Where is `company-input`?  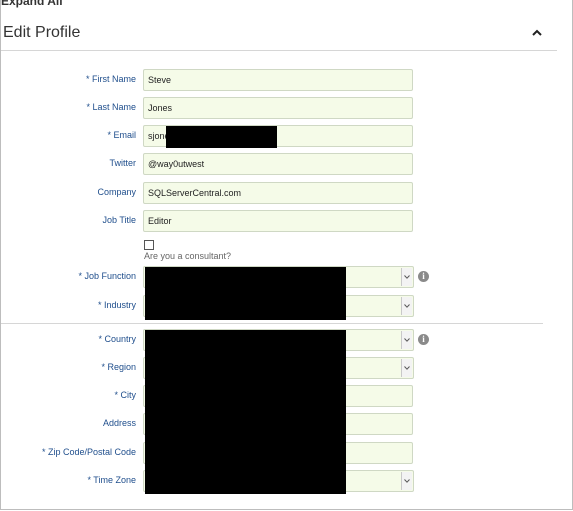 company-input is located at coordinates (278, 193).